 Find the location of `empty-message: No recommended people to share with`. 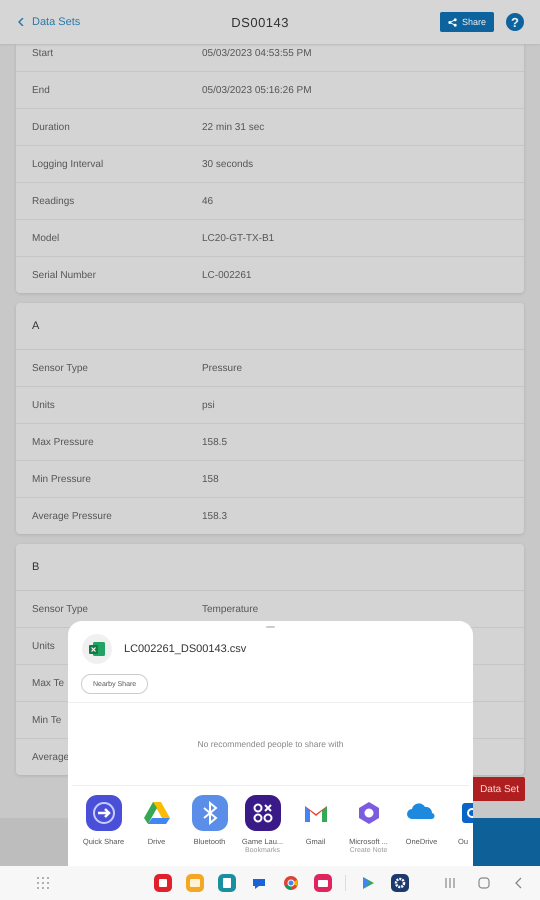

empty-message: No recommended people to share with is located at coordinates (271, 744).